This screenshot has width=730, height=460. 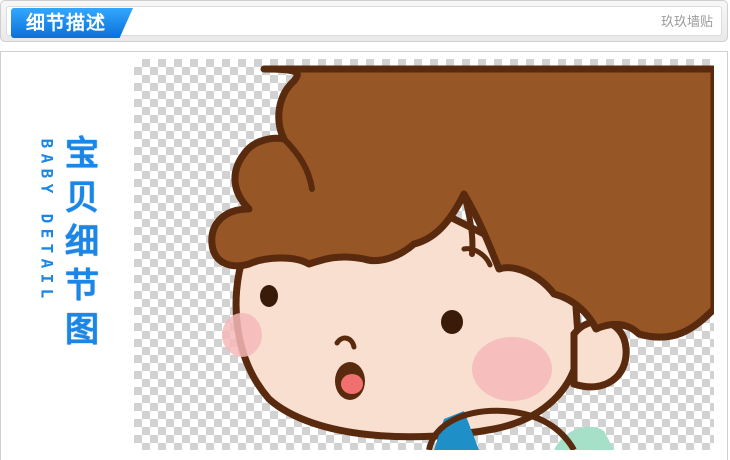 I want to click on right-eye, so click(x=452, y=322).